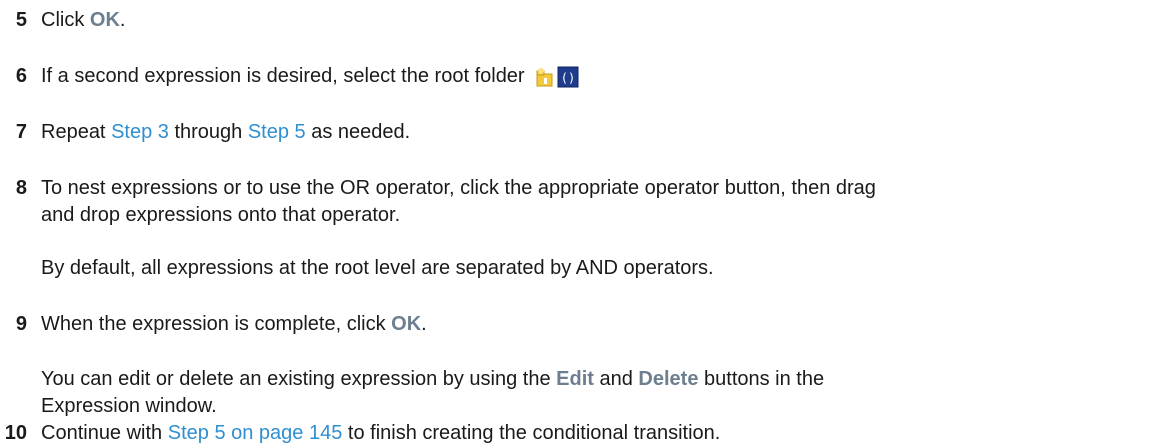 This screenshot has width=1175, height=446. I want to click on step-number: 9, so click(21, 324).